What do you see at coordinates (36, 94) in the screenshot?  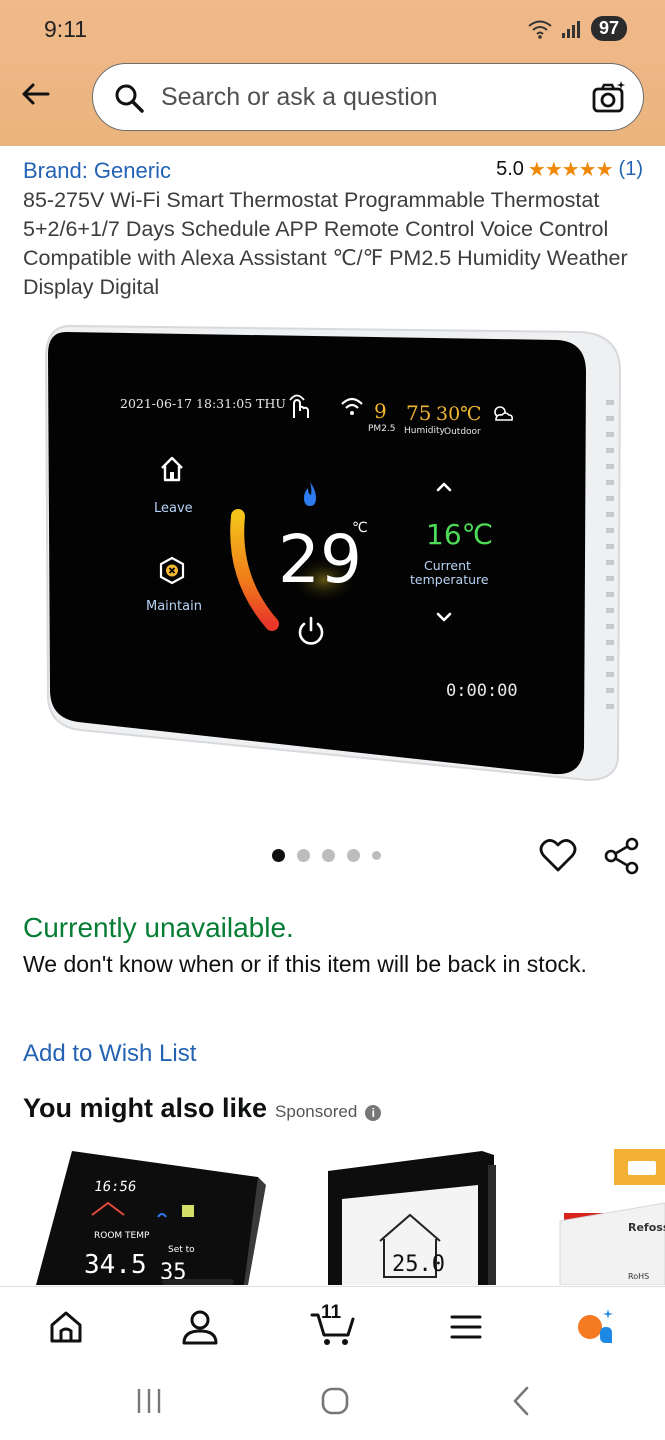 I see `back-arrow-icon` at bounding box center [36, 94].